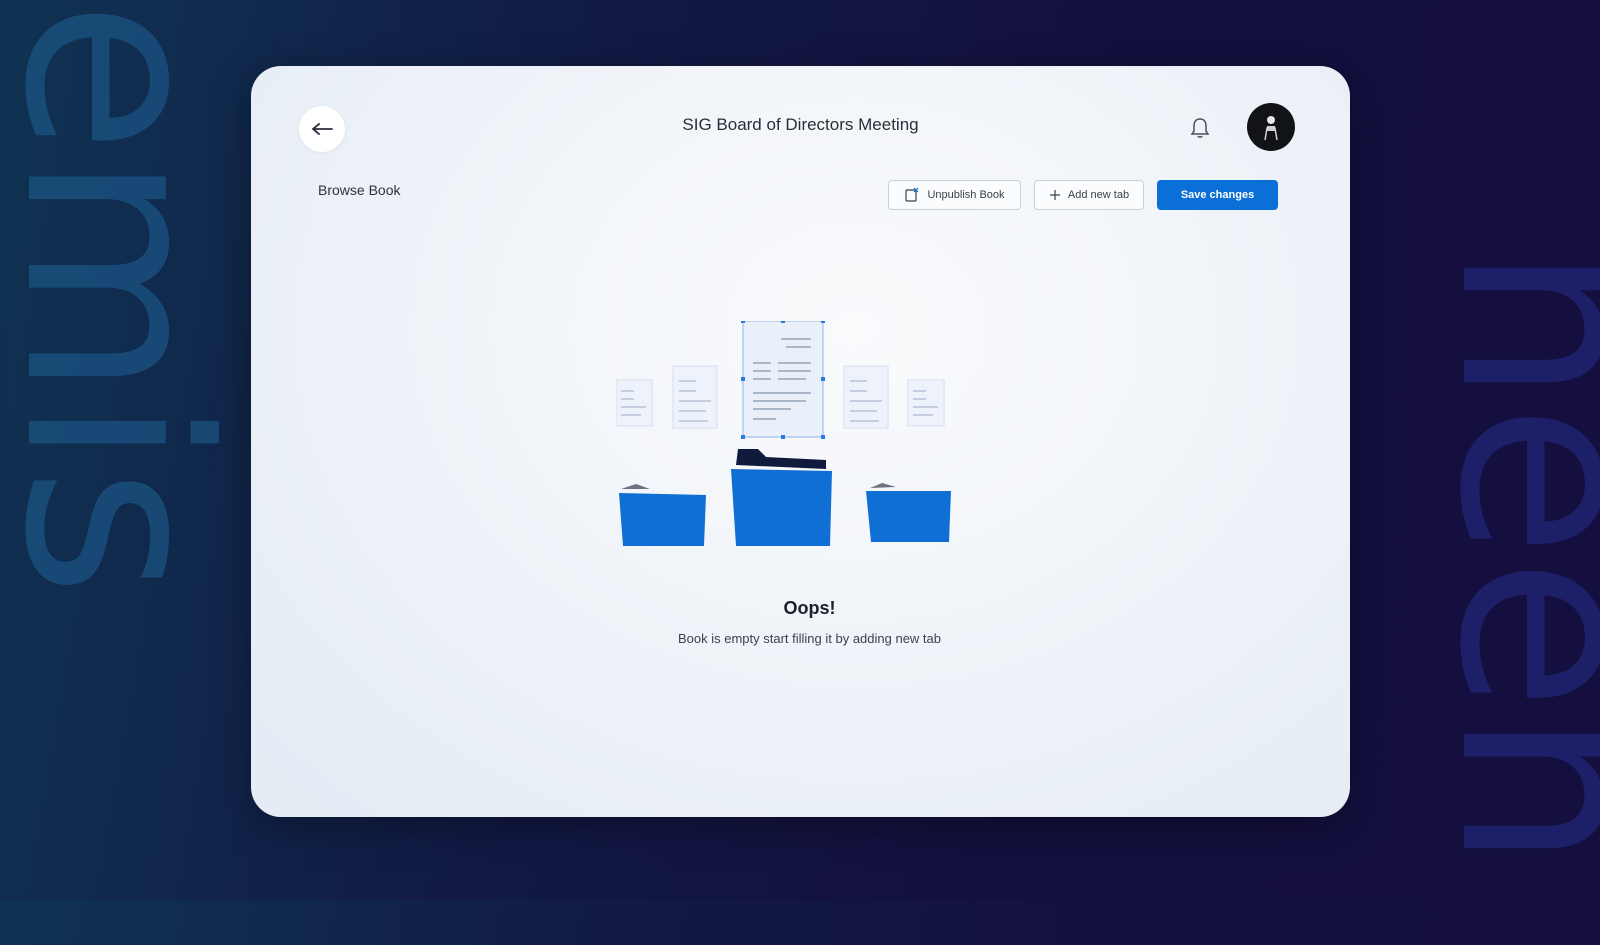 This screenshot has width=1600, height=945. Describe the element at coordinates (1217, 195) in the screenshot. I see `save-changes-button: Save changes` at that location.